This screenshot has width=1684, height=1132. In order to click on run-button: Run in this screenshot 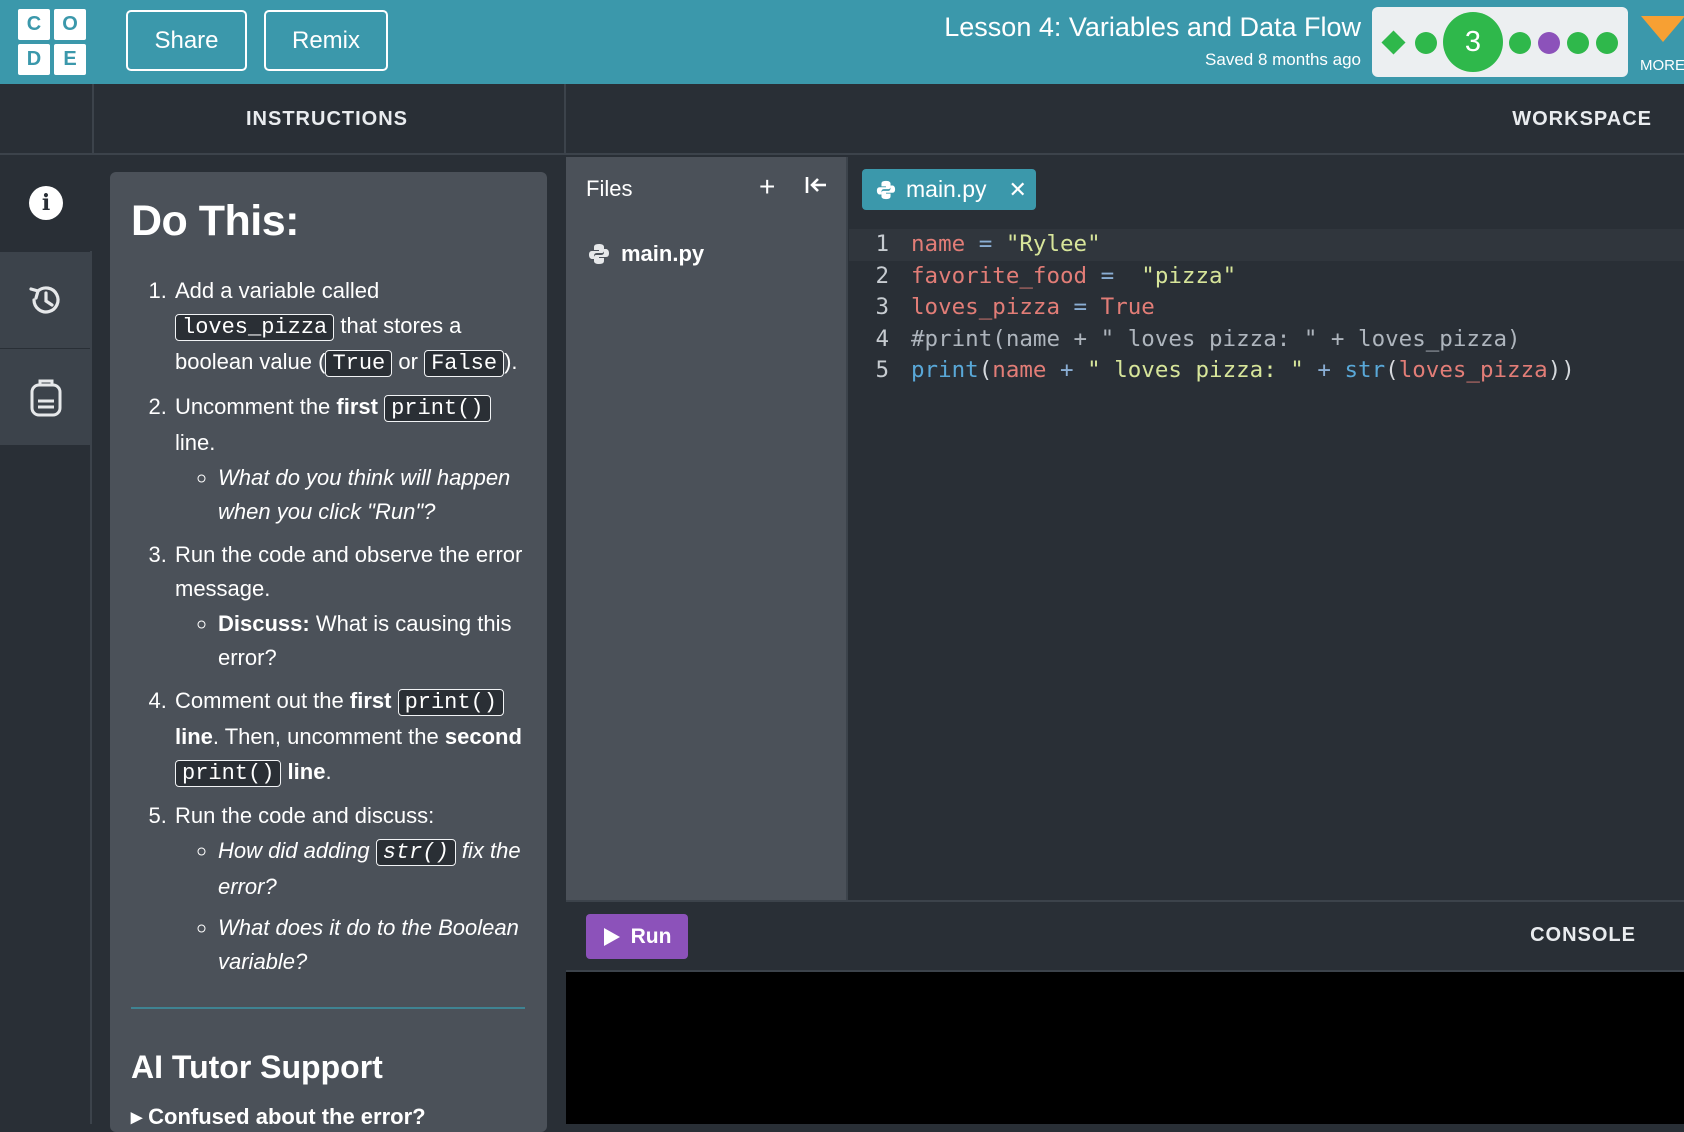, I will do `click(637, 936)`.